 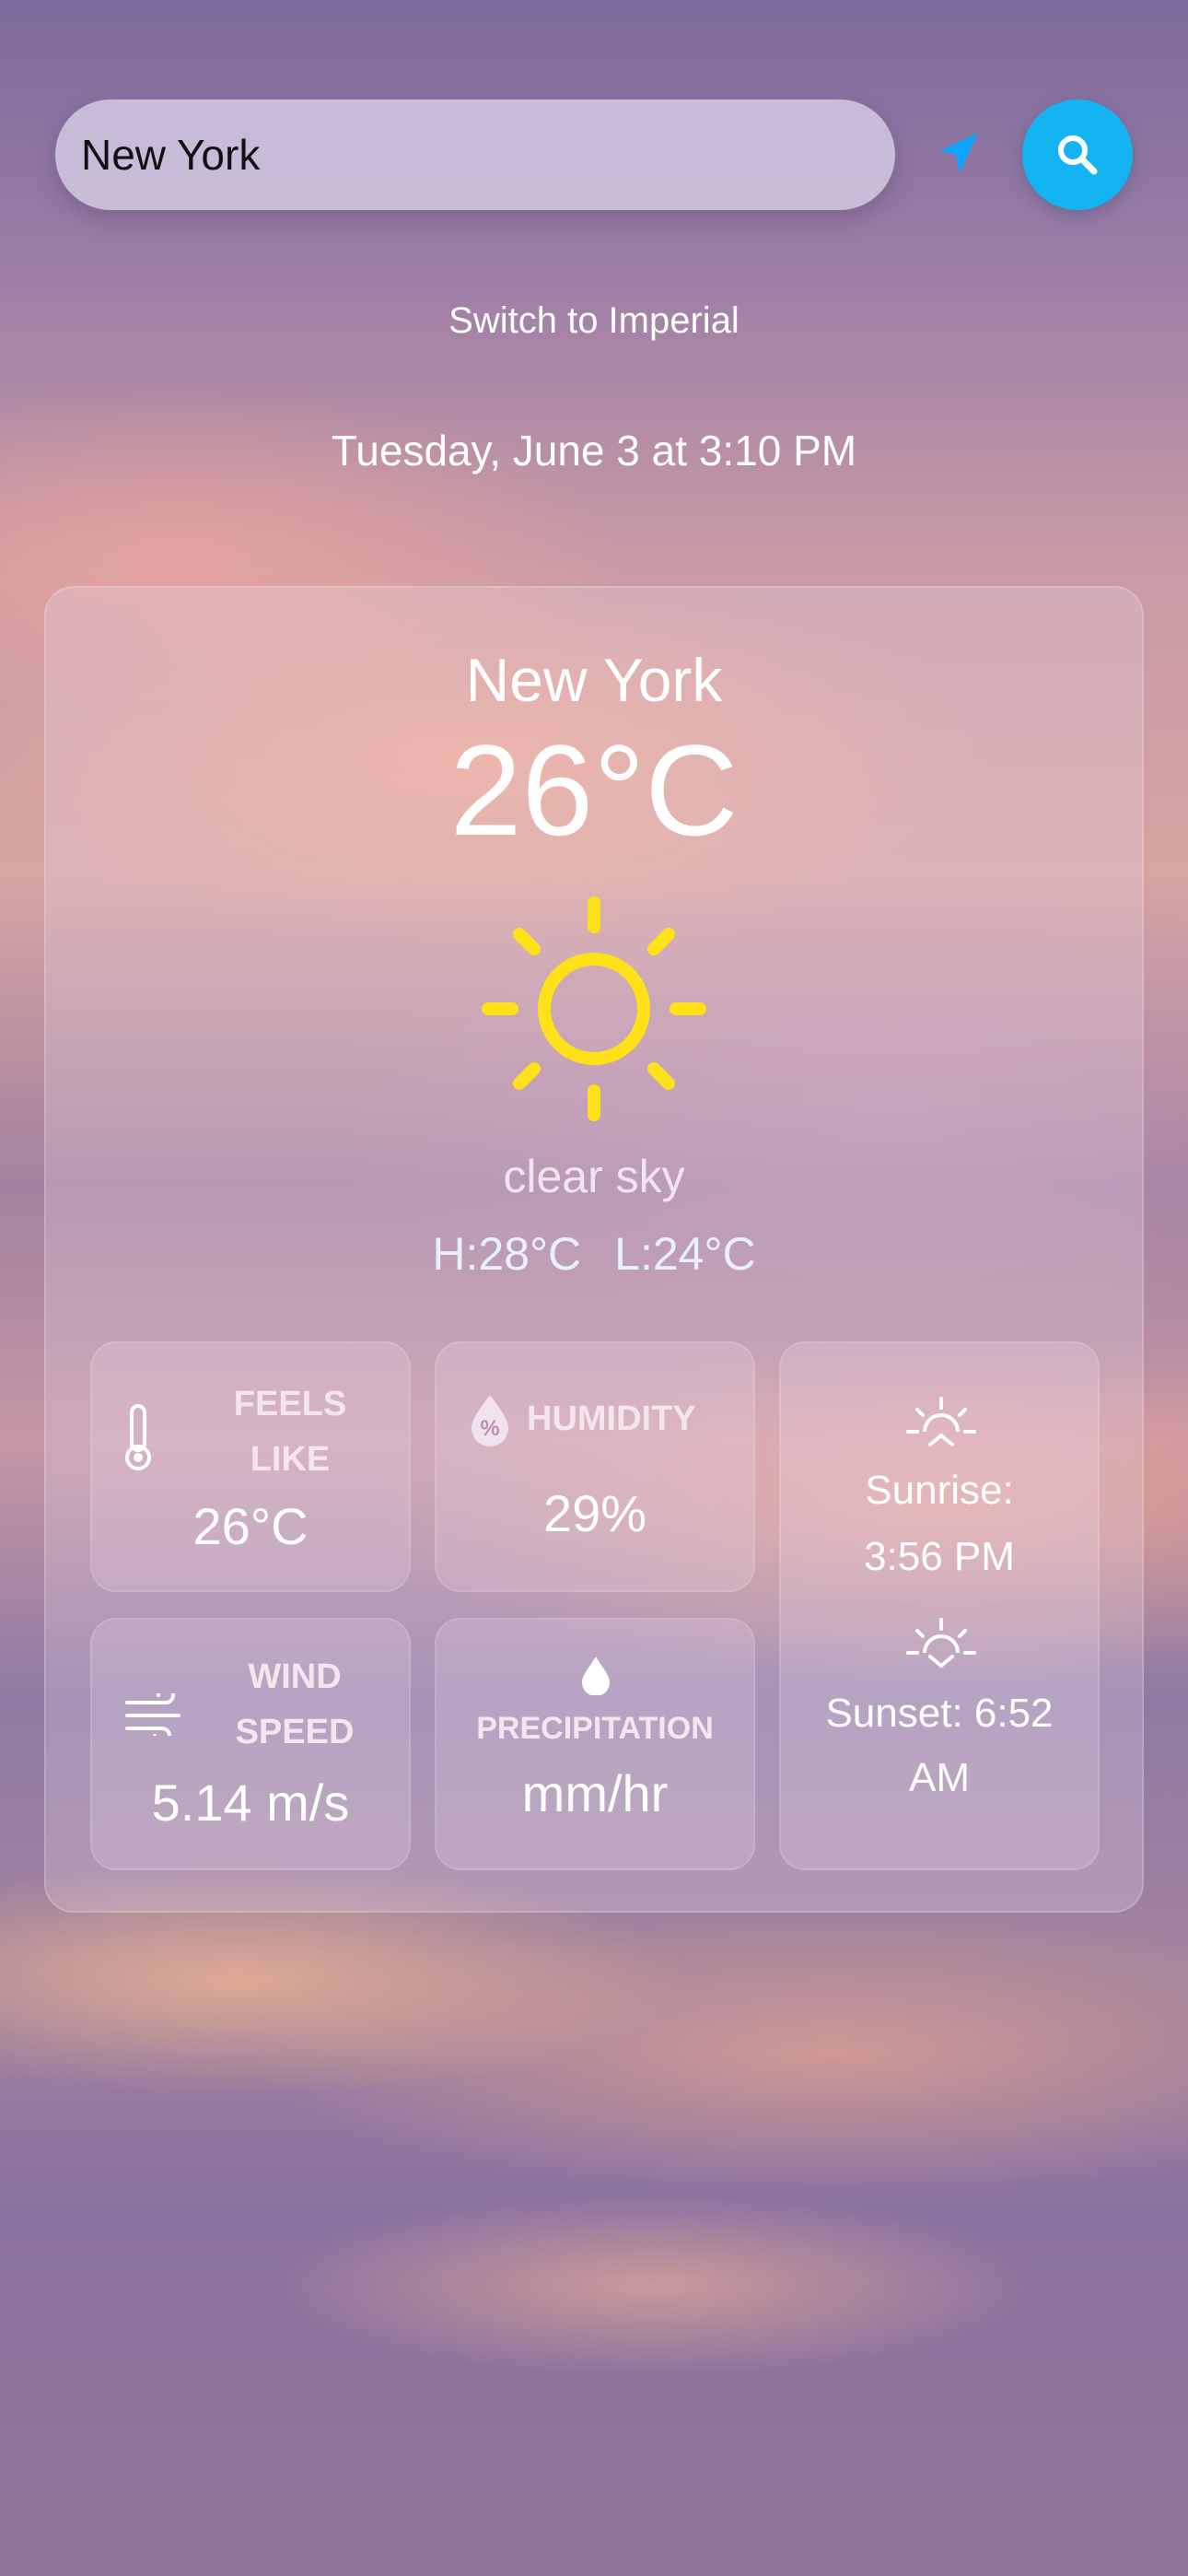 What do you see at coordinates (250, 1803) in the screenshot?
I see `wind-speed-value: 5.14 m/s` at bounding box center [250, 1803].